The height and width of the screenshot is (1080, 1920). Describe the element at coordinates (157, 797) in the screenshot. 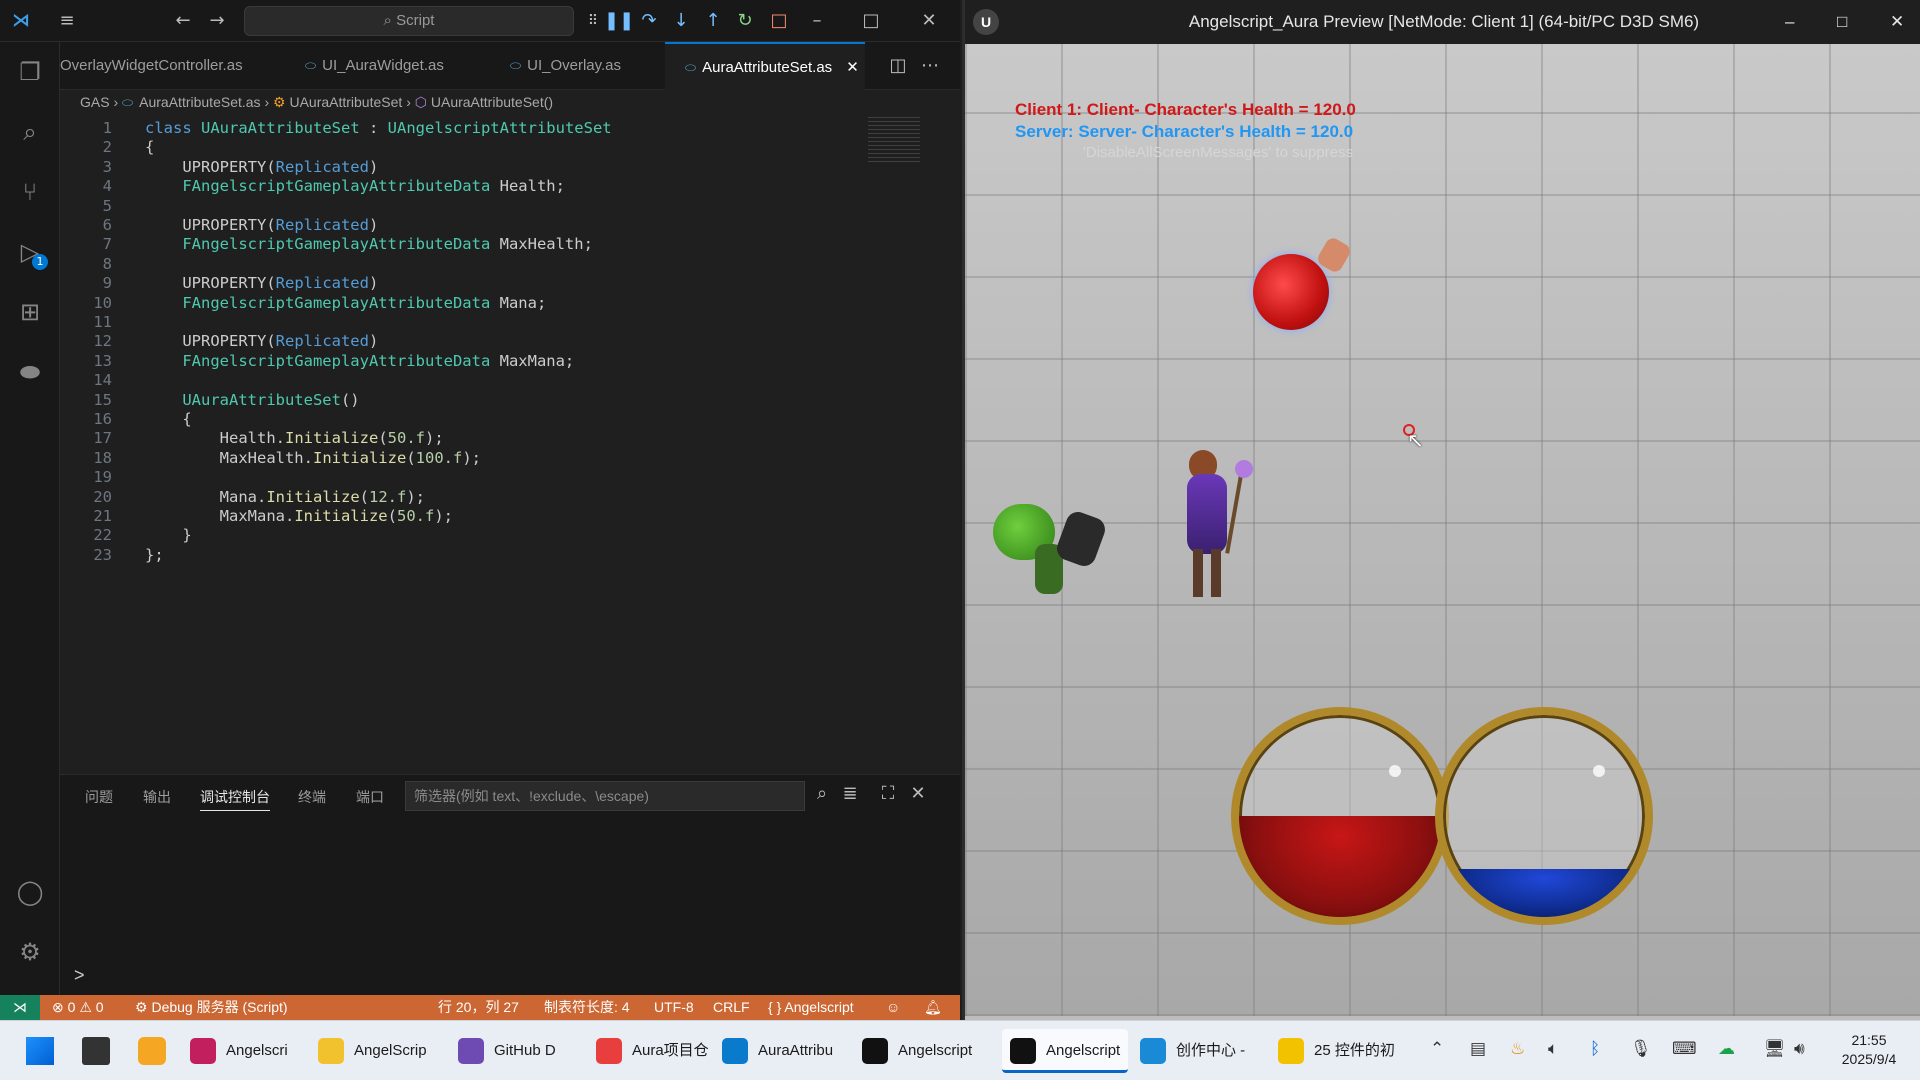

I see `panel-tab-output: 输出` at that location.